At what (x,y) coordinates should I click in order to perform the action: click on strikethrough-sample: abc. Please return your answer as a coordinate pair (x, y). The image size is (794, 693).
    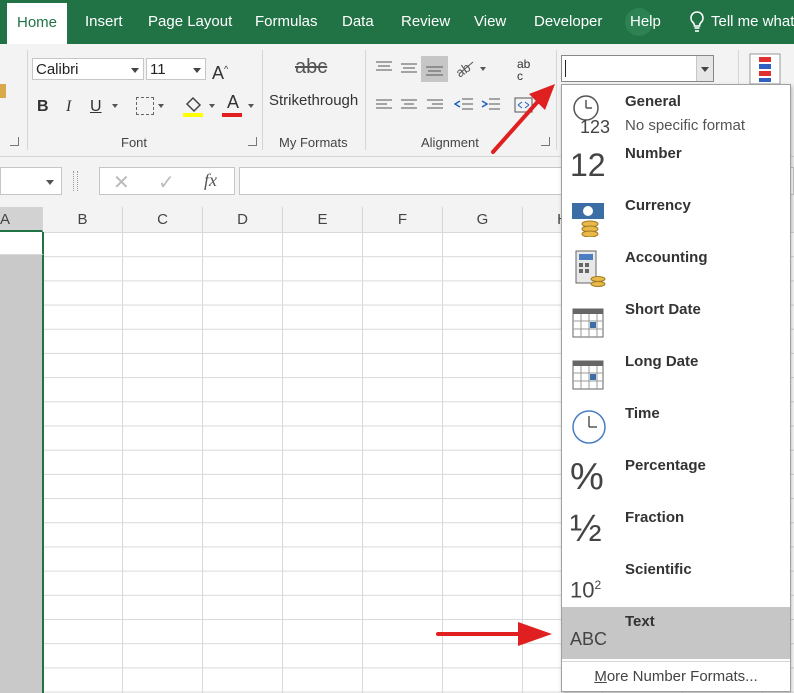
    Looking at the image, I should click on (311, 67).